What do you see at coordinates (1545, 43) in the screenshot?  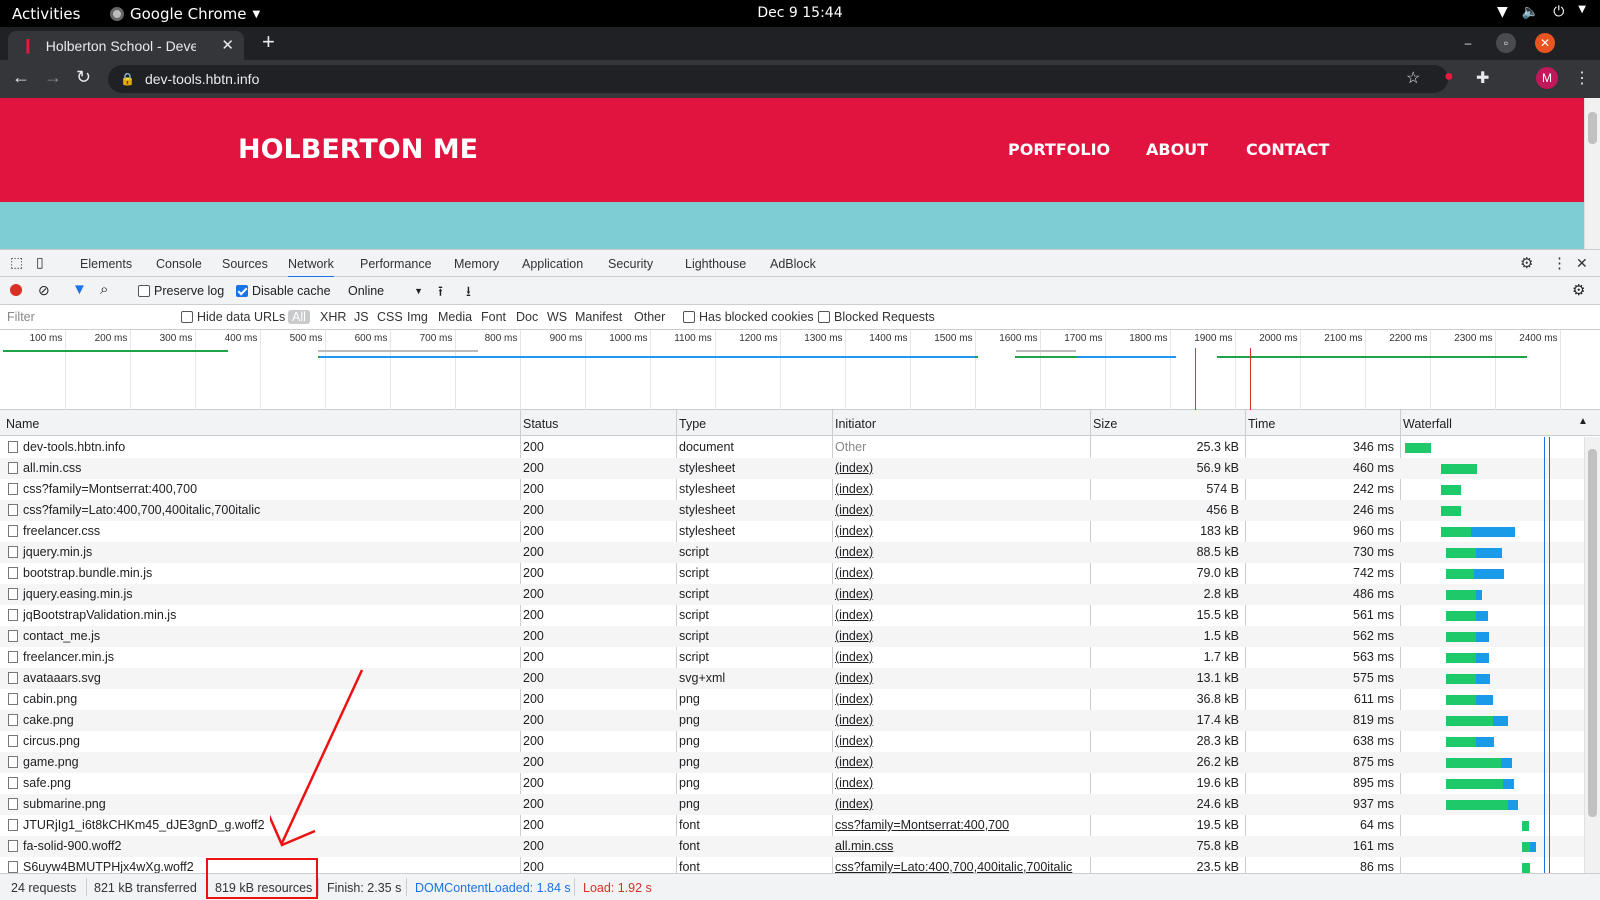 I see `close-window-icon: ✕` at bounding box center [1545, 43].